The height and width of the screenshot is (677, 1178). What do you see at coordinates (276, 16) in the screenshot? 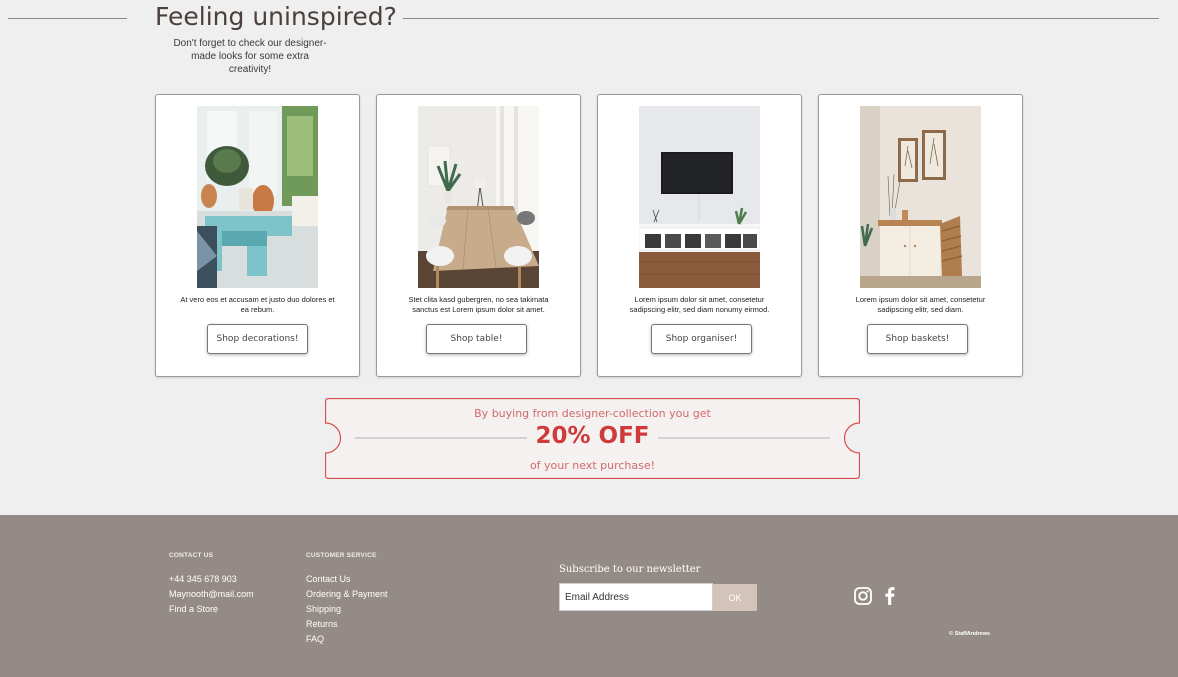
I see `page-title: Feeling uninspired?` at bounding box center [276, 16].